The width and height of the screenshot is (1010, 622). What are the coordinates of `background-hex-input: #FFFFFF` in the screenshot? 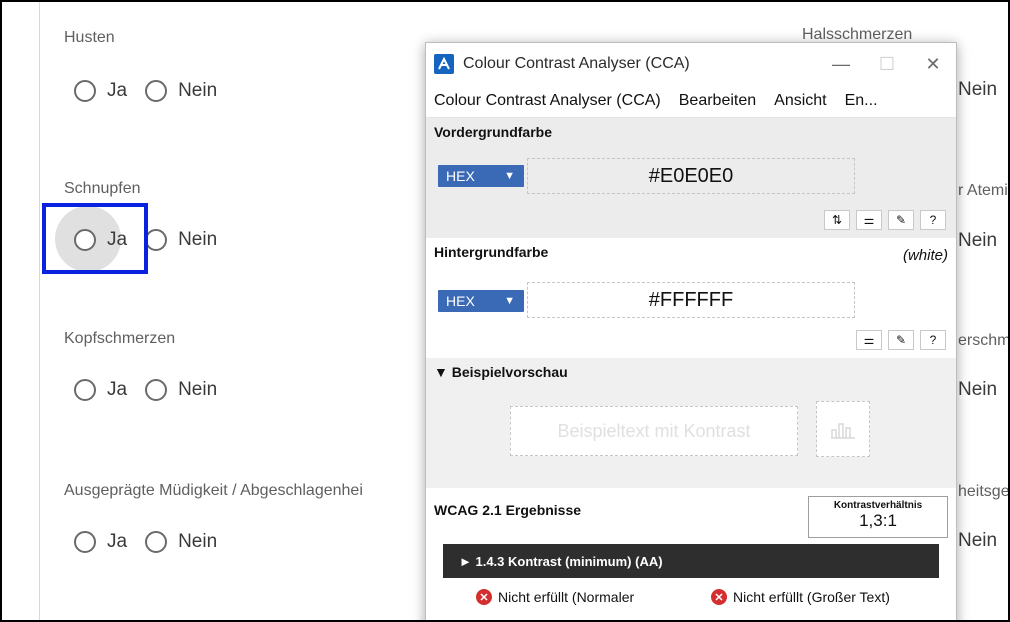 It's located at (691, 300).